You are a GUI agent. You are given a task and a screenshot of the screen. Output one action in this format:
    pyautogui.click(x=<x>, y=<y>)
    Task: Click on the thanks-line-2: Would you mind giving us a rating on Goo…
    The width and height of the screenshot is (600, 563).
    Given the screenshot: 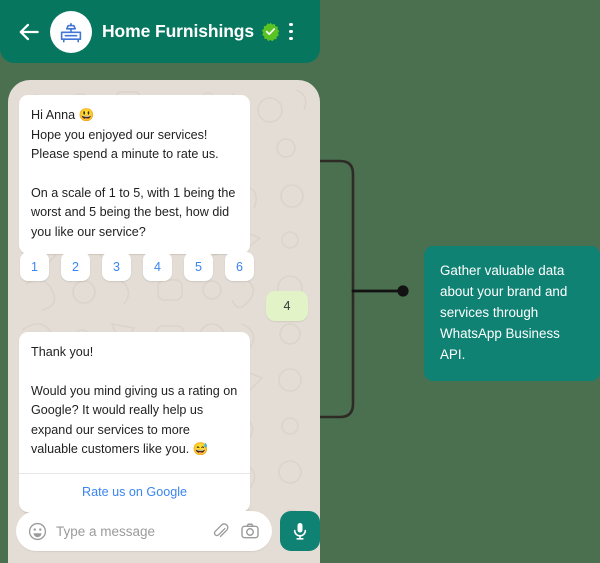 What is the action you would take?
    pyautogui.click(x=134, y=420)
    